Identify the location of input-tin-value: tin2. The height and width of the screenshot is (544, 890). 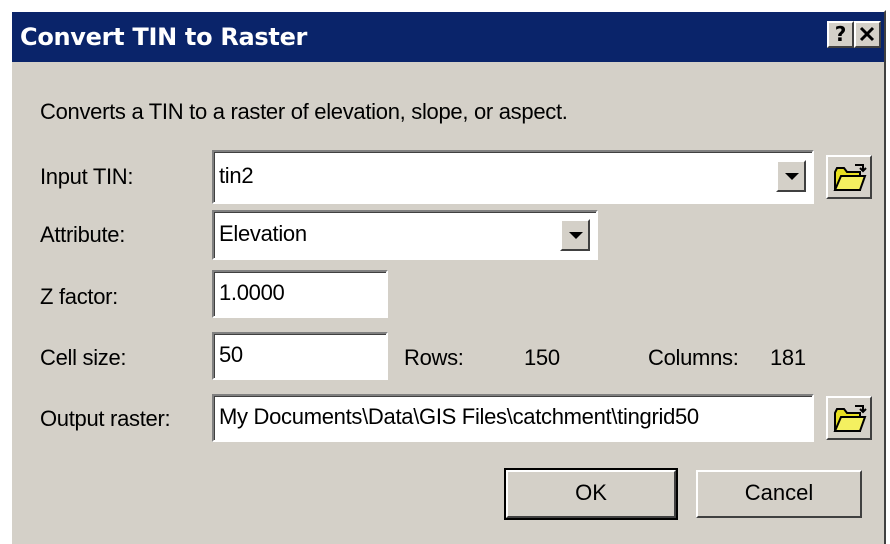
(236, 175).